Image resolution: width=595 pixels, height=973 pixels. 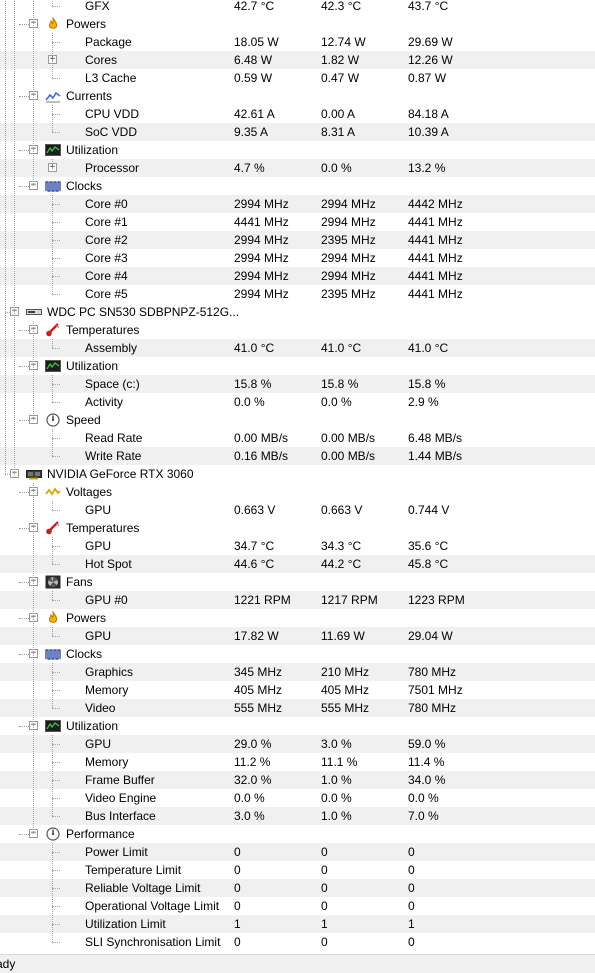 What do you see at coordinates (297, 924) in the screenshot?
I see `sensor-row: Utilization Limit 1 1 1` at bounding box center [297, 924].